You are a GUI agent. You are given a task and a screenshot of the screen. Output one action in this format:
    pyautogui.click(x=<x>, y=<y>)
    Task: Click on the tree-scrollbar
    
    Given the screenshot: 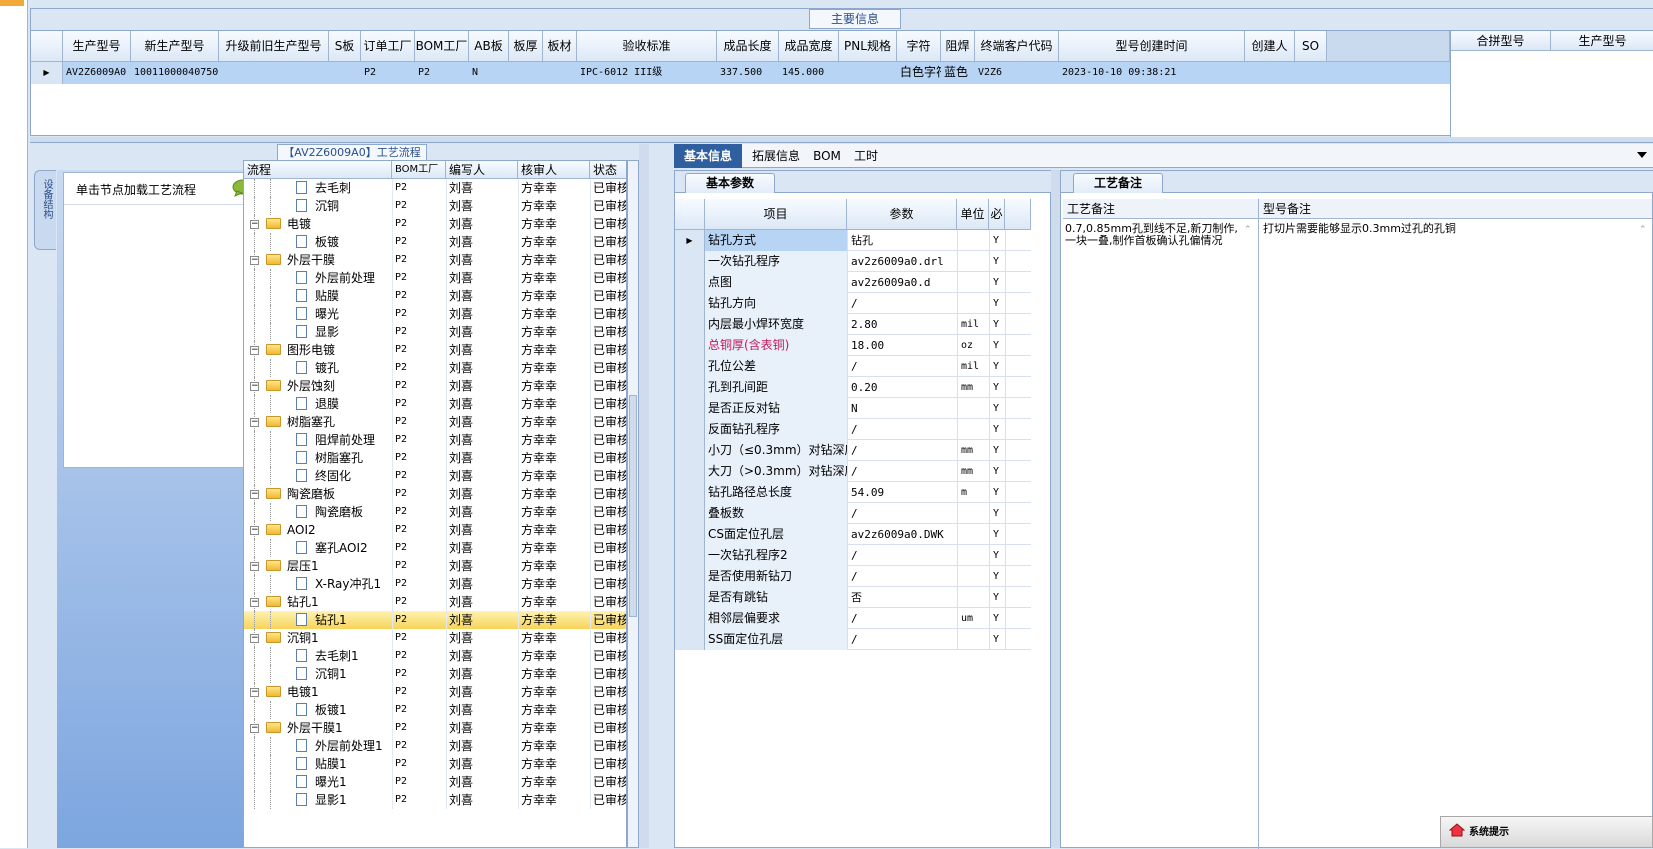 What is the action you would take?
    pyautogui.click(x=633, y=504)
    